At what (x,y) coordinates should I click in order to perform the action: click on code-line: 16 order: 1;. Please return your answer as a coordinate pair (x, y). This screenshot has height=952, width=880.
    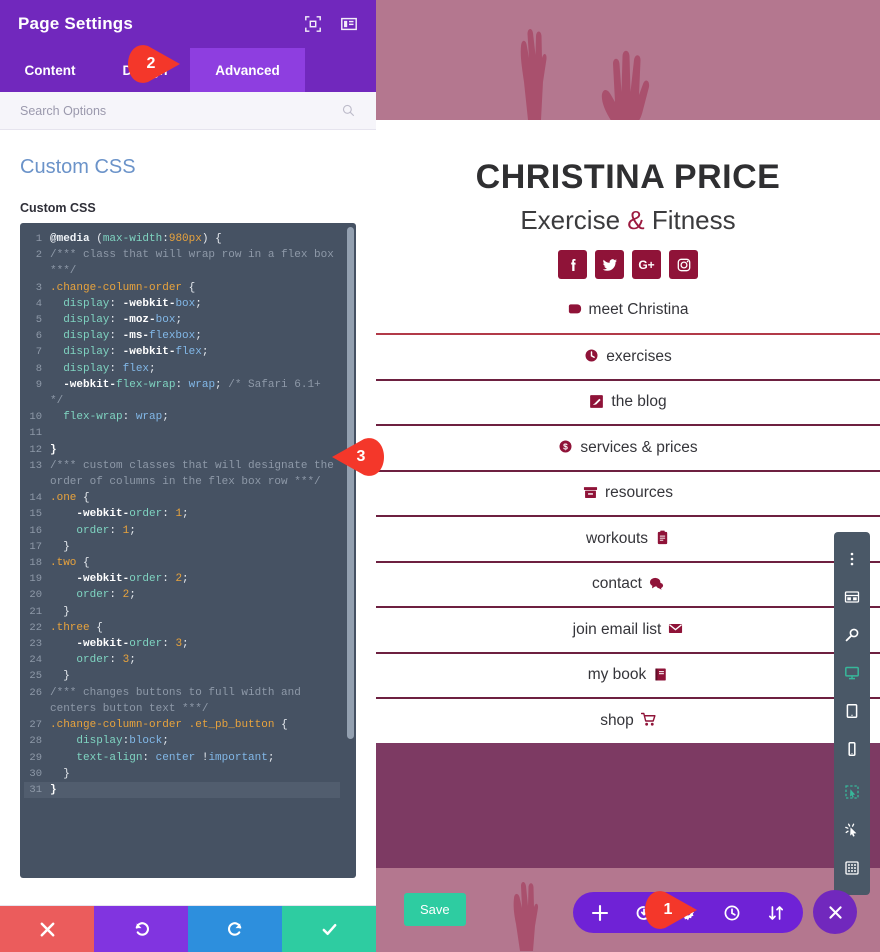
    Looking at the image, I should click on (182, 531).